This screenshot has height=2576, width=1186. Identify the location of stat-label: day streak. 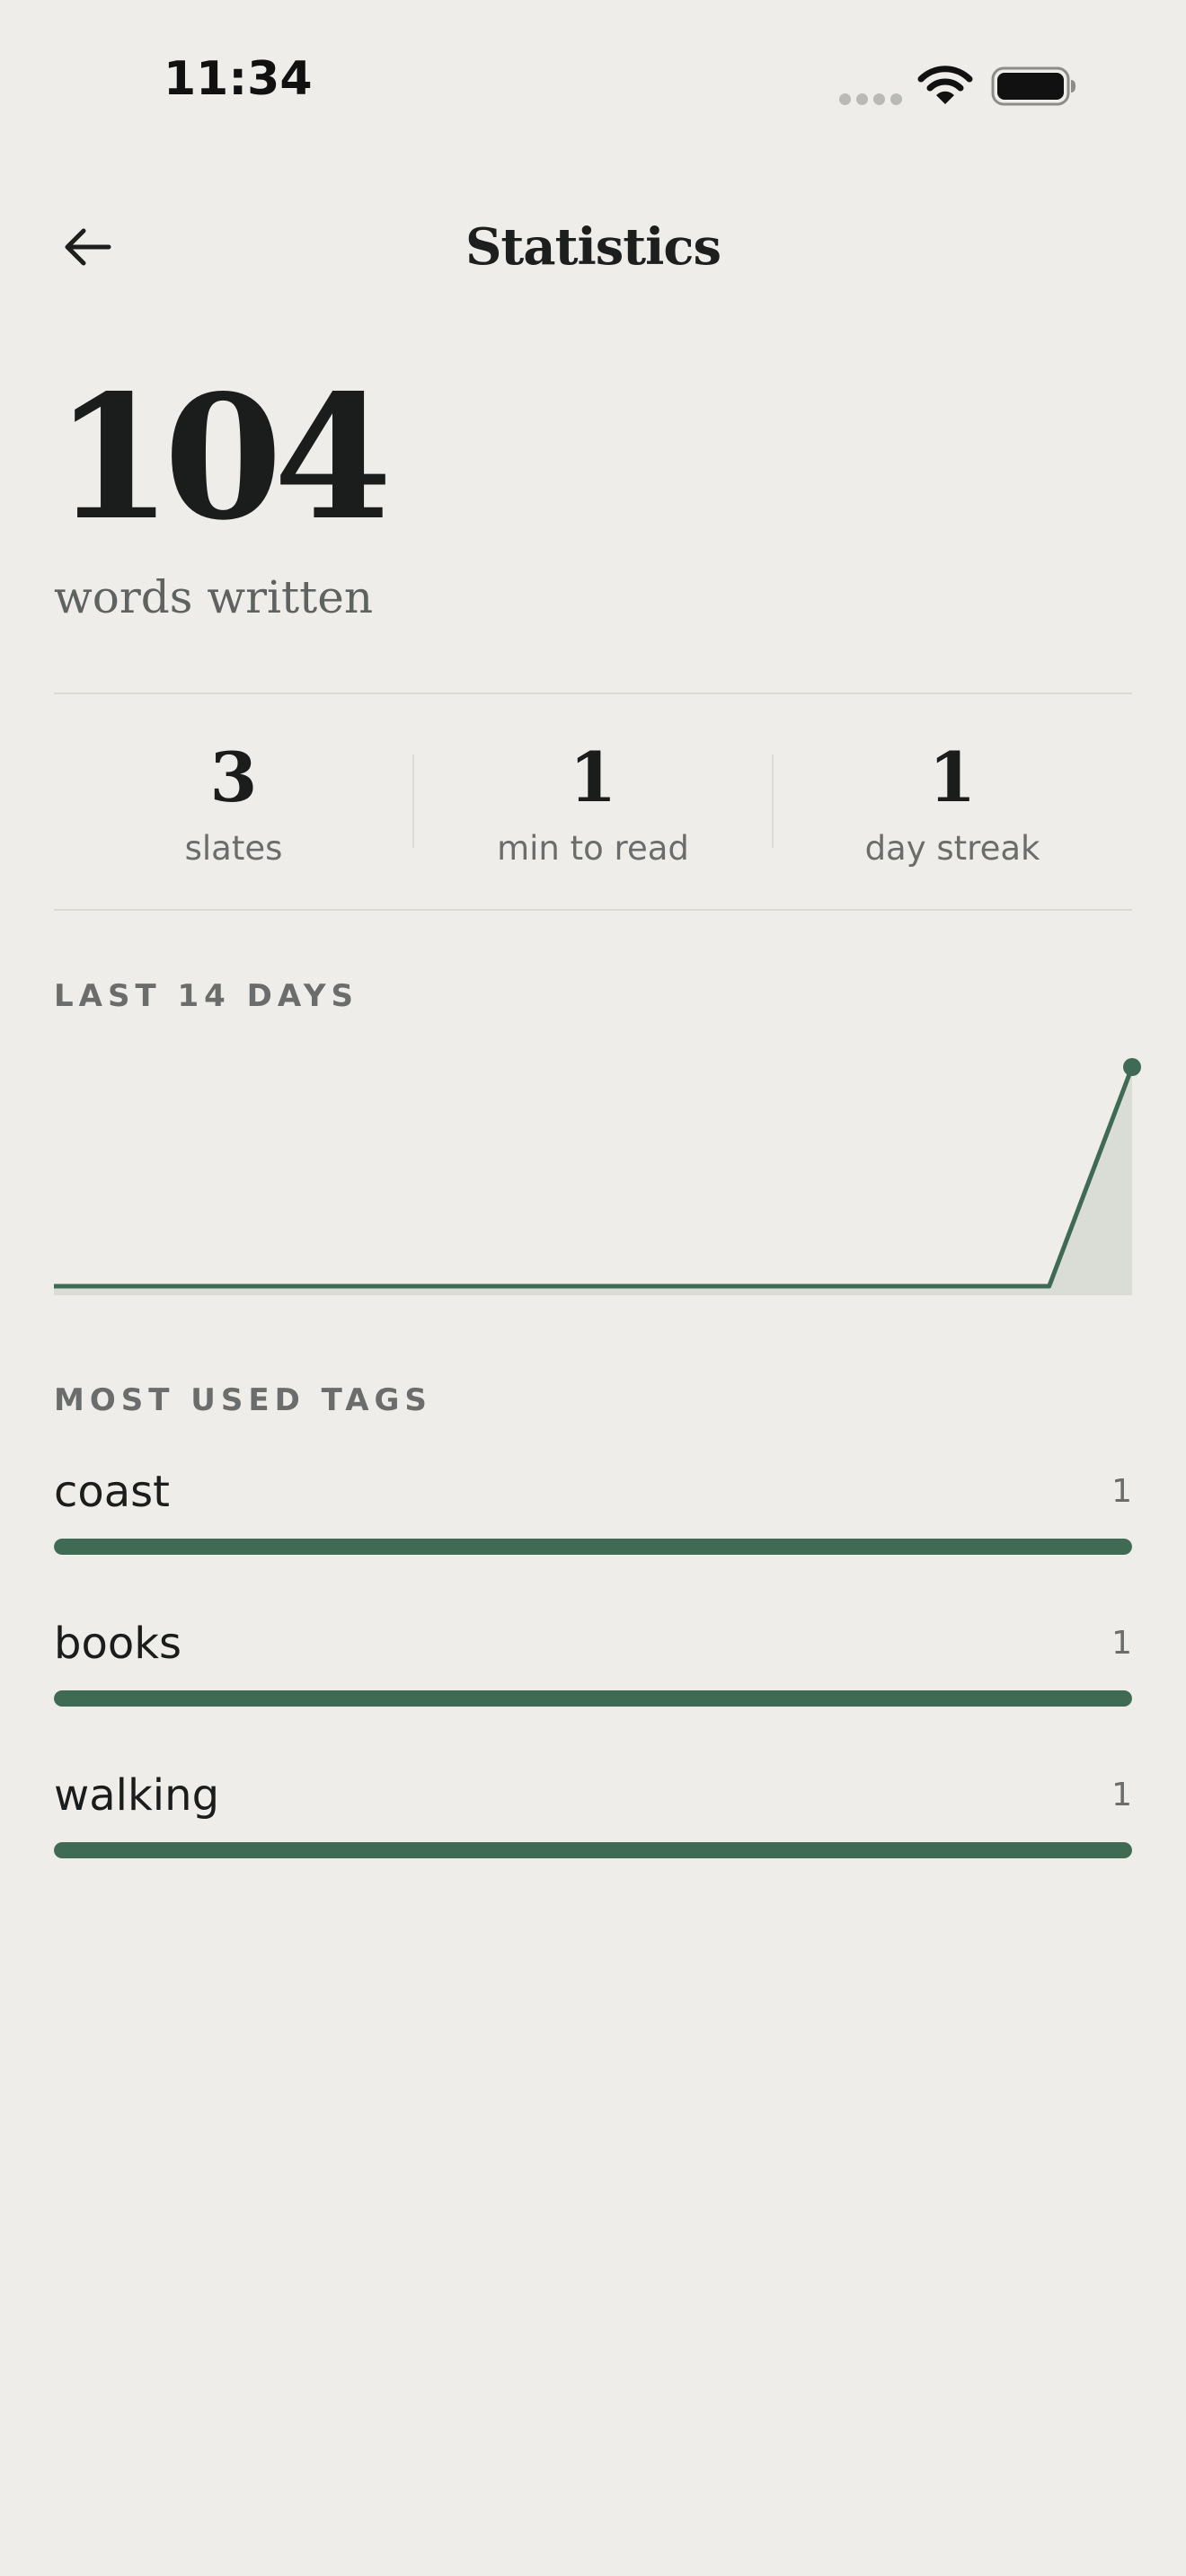
(952, 848).